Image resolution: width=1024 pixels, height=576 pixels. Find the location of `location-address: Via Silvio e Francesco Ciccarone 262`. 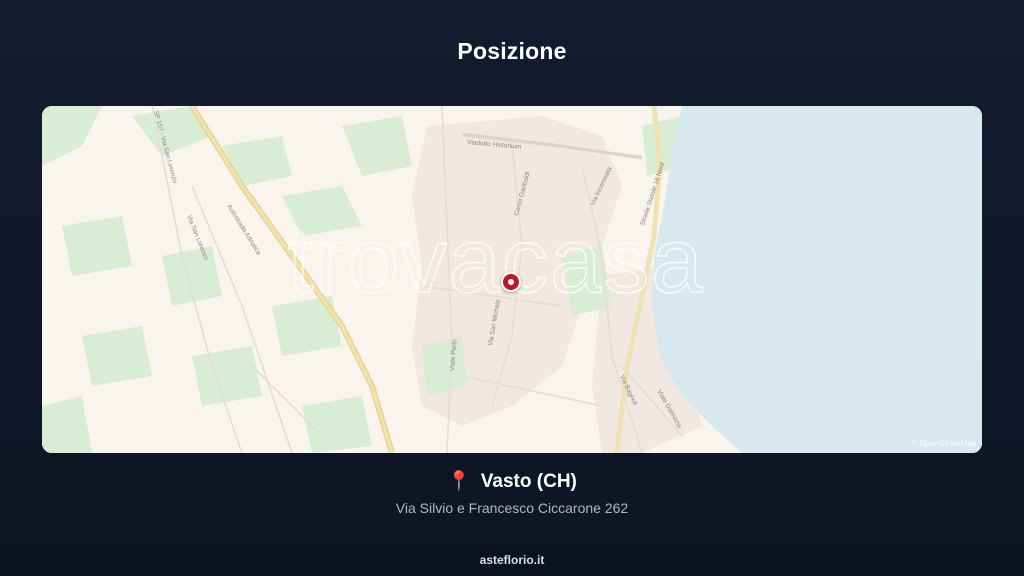

location-address: Via Silvio e Francesco Ciccarone 262 is located at coordinates (512, 508).